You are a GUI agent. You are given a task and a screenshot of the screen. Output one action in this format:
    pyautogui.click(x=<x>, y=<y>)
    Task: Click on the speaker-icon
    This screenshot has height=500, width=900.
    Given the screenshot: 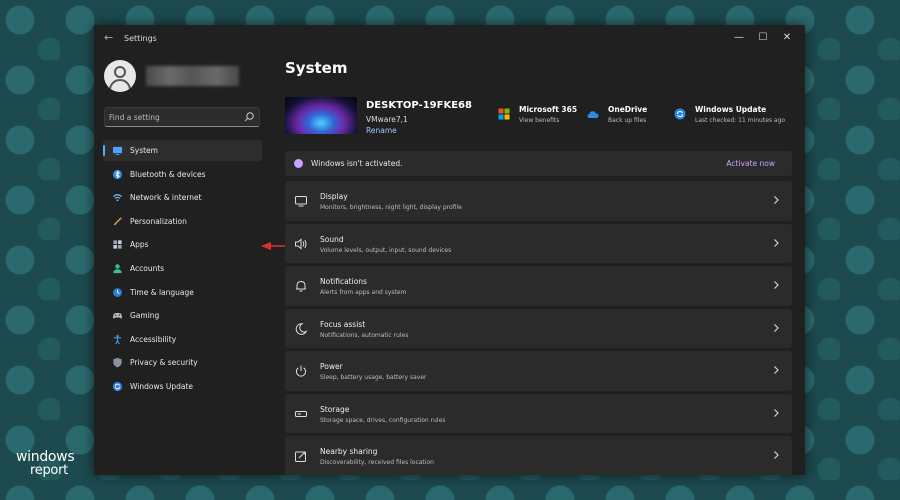 What is the action you would take?
    pyautogui.click(x=301, y=243)
    